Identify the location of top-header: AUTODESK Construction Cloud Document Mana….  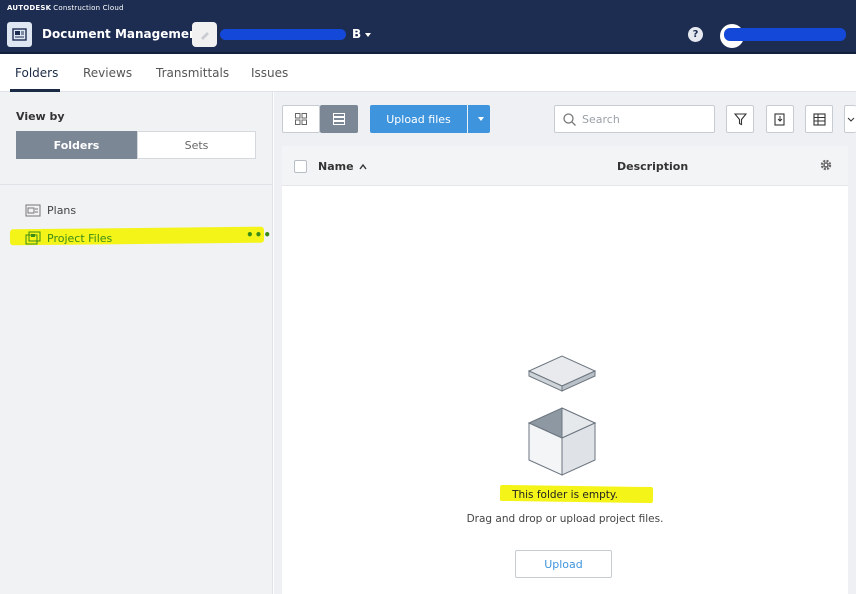
(428, 27).